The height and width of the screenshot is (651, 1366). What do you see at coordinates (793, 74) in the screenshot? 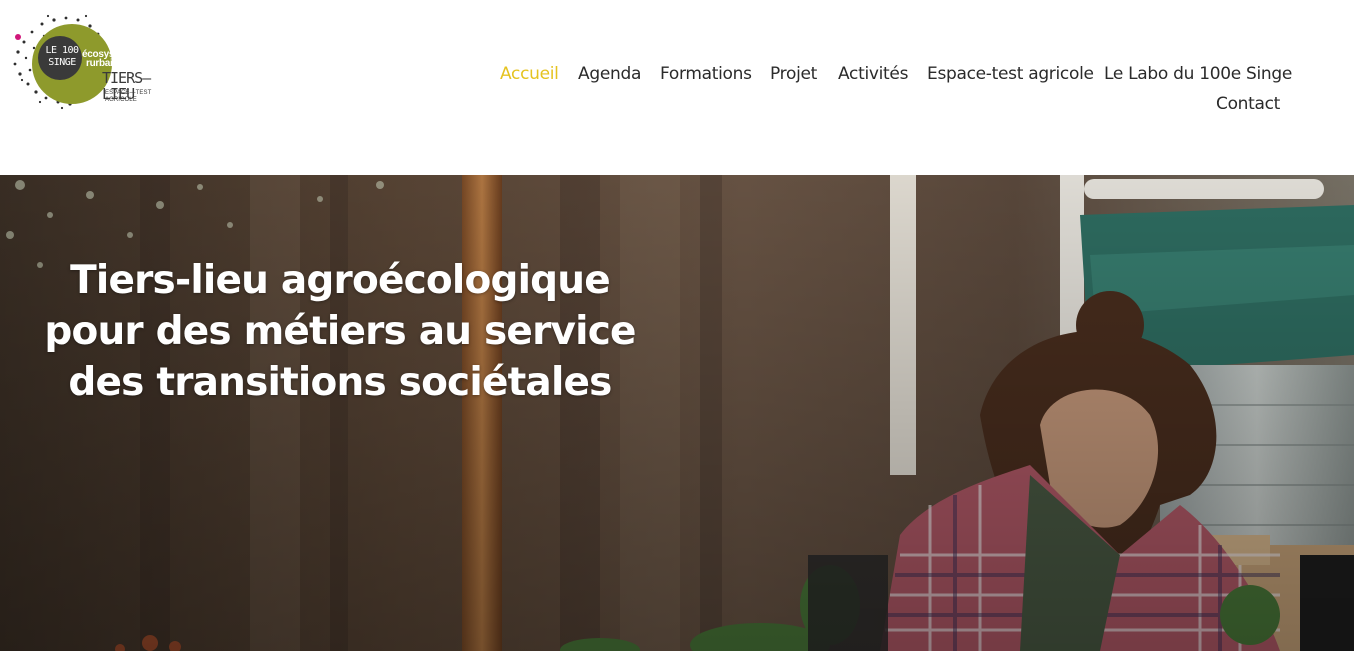
I see `nav-item-projet: Projet` at bounding box center [793, 74].